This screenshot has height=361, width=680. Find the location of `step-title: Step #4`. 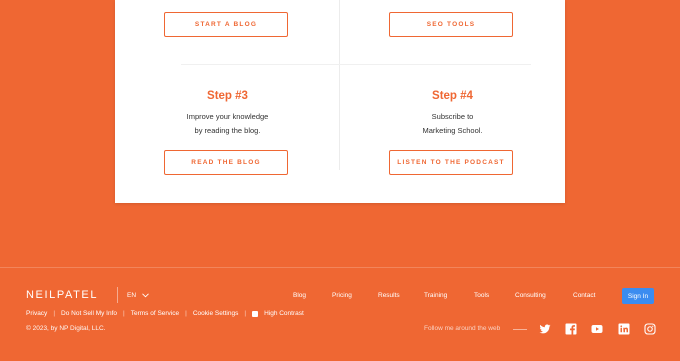

step-title: Step #4 is located at coordinates (452, 96).